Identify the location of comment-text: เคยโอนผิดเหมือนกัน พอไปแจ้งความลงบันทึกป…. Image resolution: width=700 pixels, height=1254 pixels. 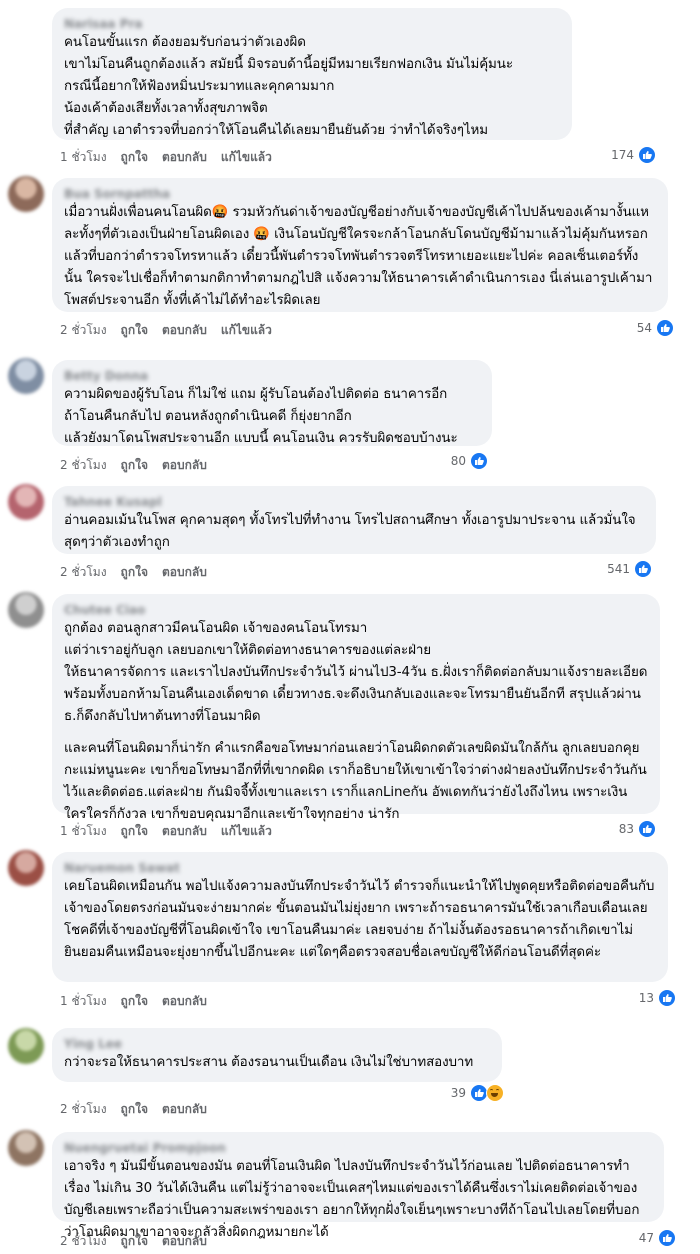
(359, 919).